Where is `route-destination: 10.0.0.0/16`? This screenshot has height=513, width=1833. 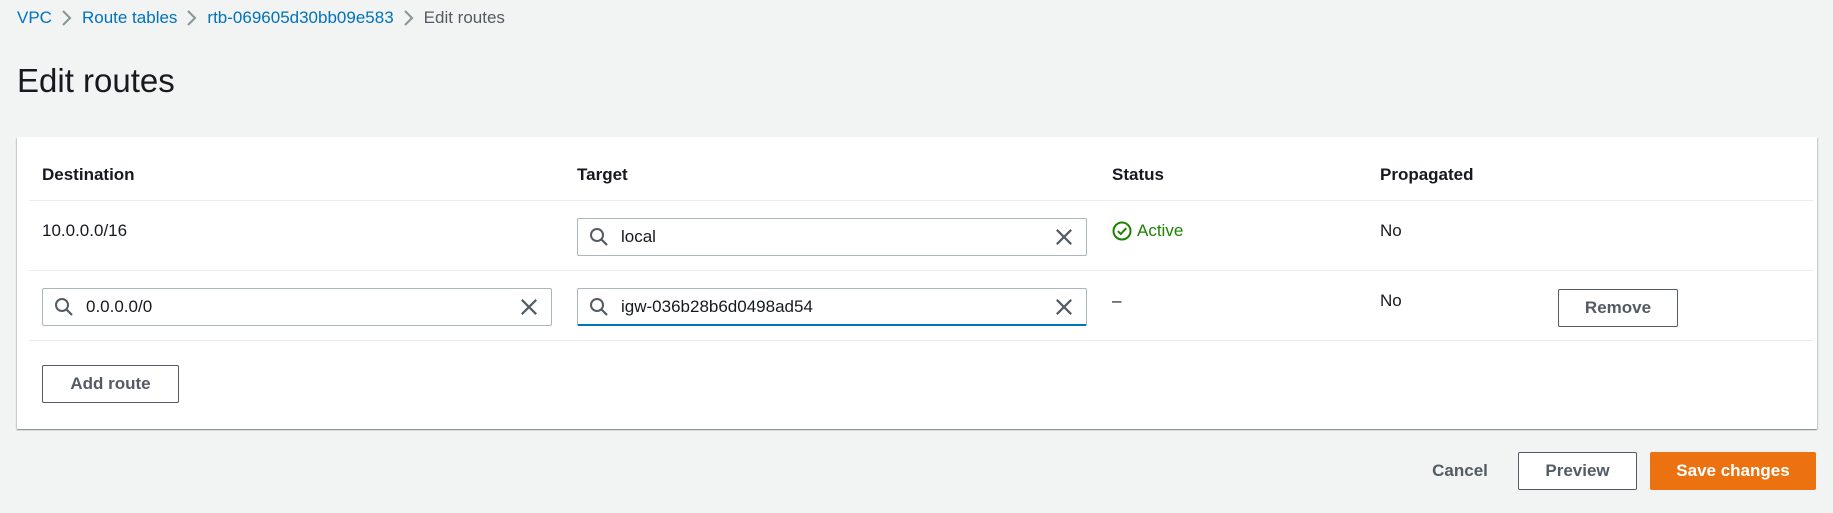
route-destination: 10.0.0.0/16 is located at coordinates (85, 230).